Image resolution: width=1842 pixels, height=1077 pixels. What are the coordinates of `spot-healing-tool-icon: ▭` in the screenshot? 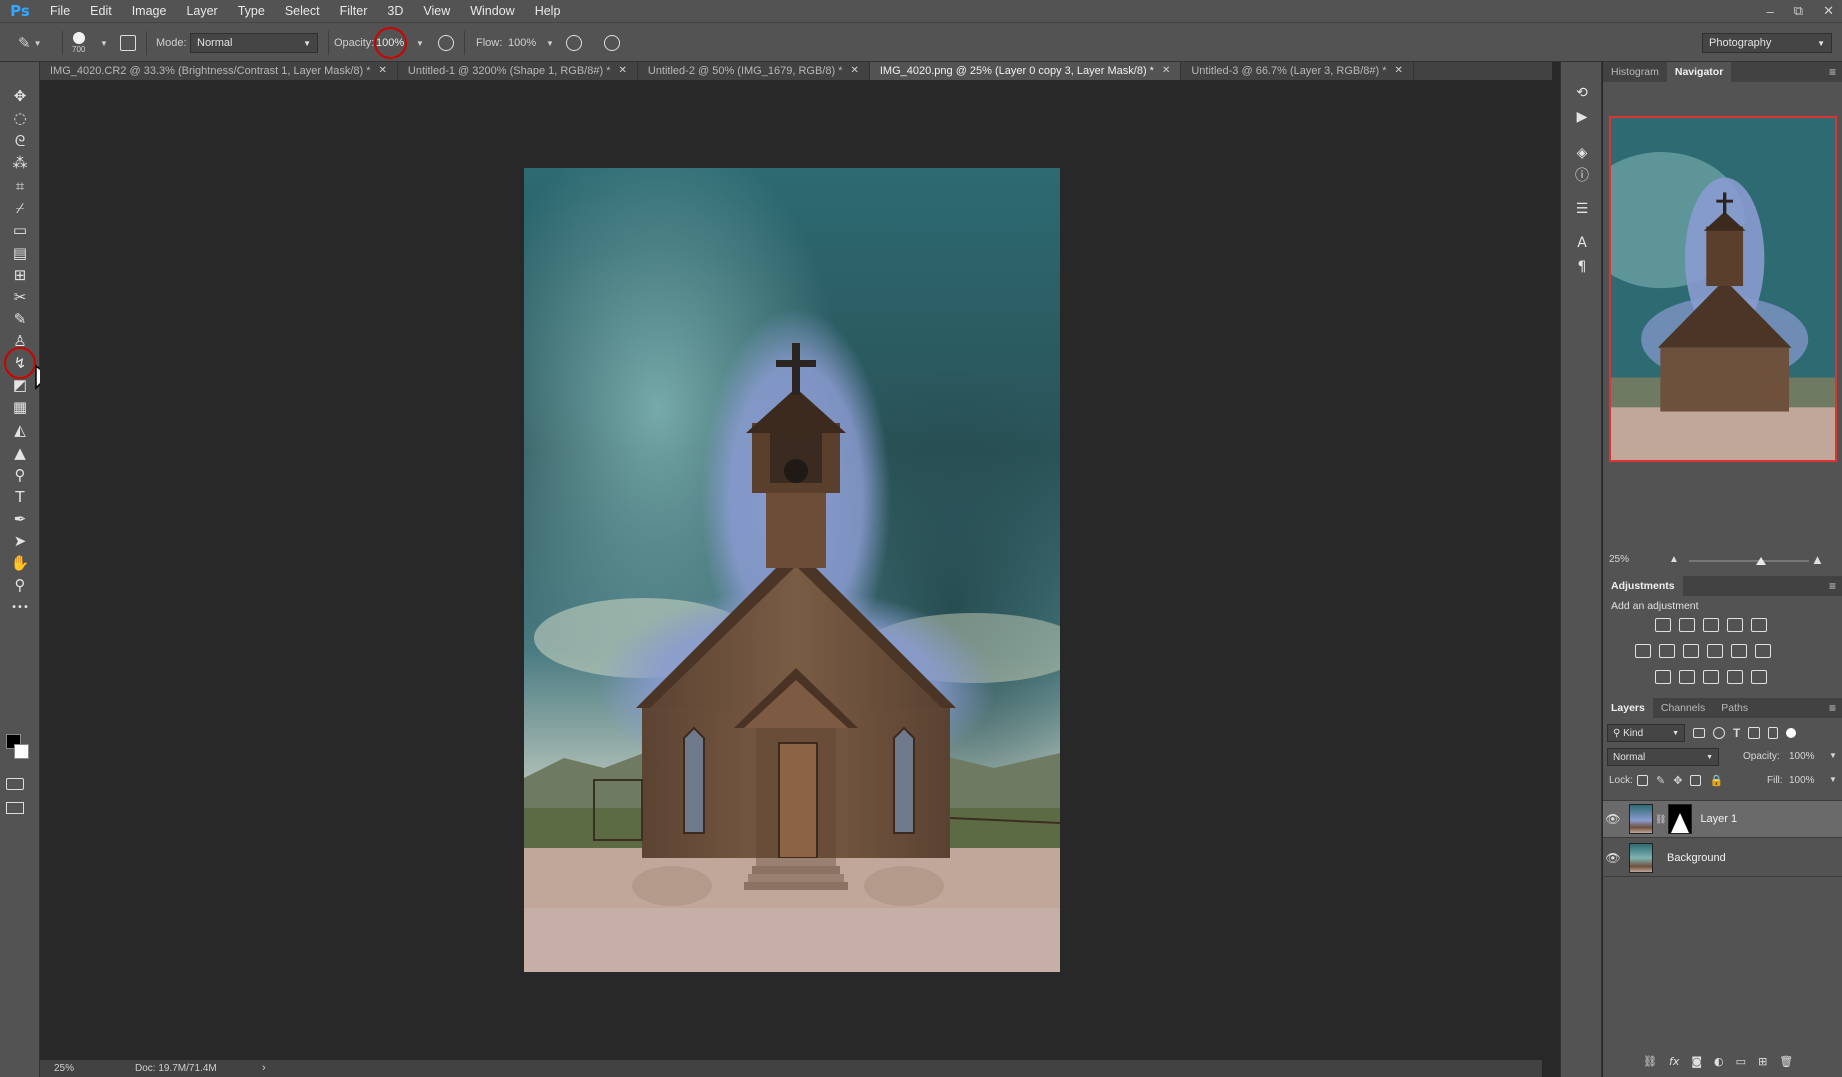 It's located at (20, 230).